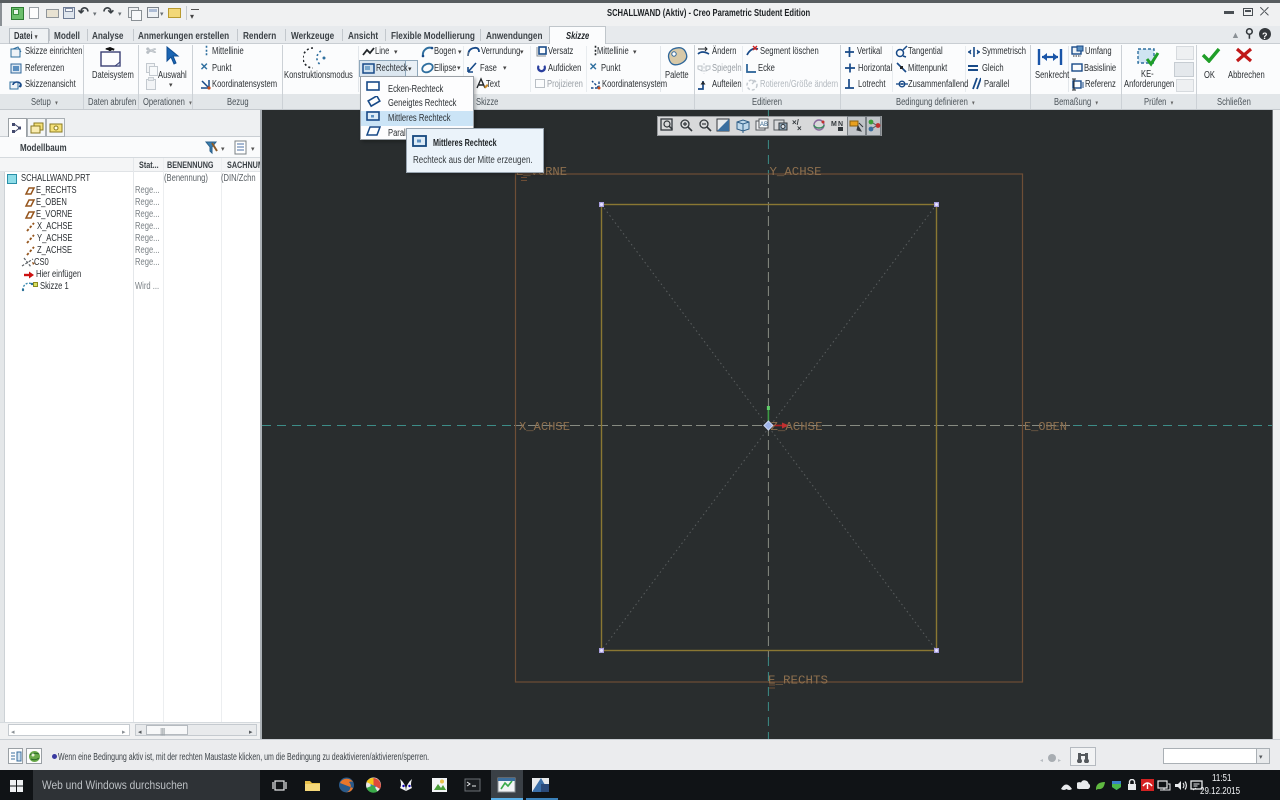 This screenshot has height=800, width=1280. Describe the element at coordinates (834, 124) in the screenshot. I see `svg-text: M` at that location.